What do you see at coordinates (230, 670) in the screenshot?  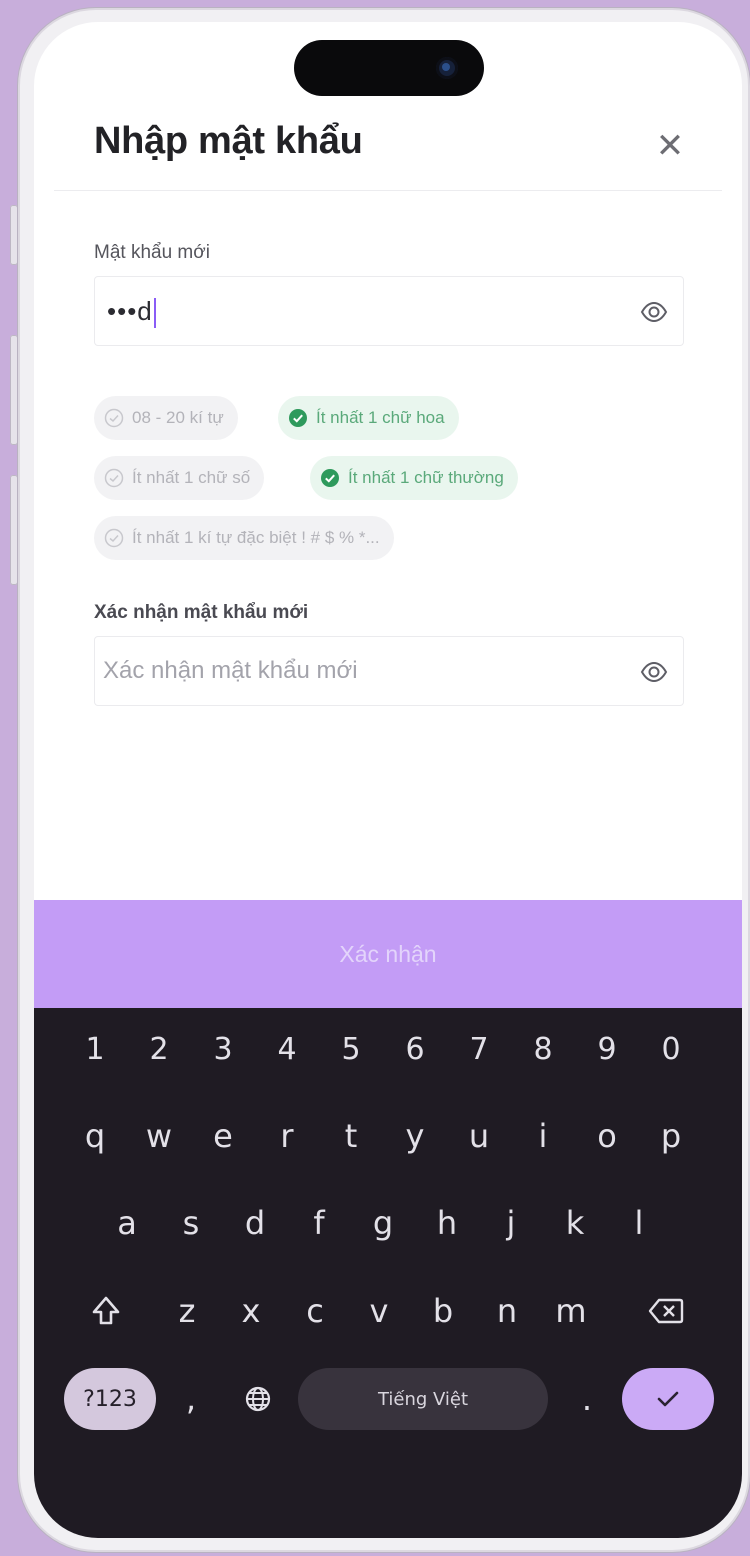 I see `confirm-password-placeholder: Xác nhận mật khẩu mới` at bounding box center [230, 670].